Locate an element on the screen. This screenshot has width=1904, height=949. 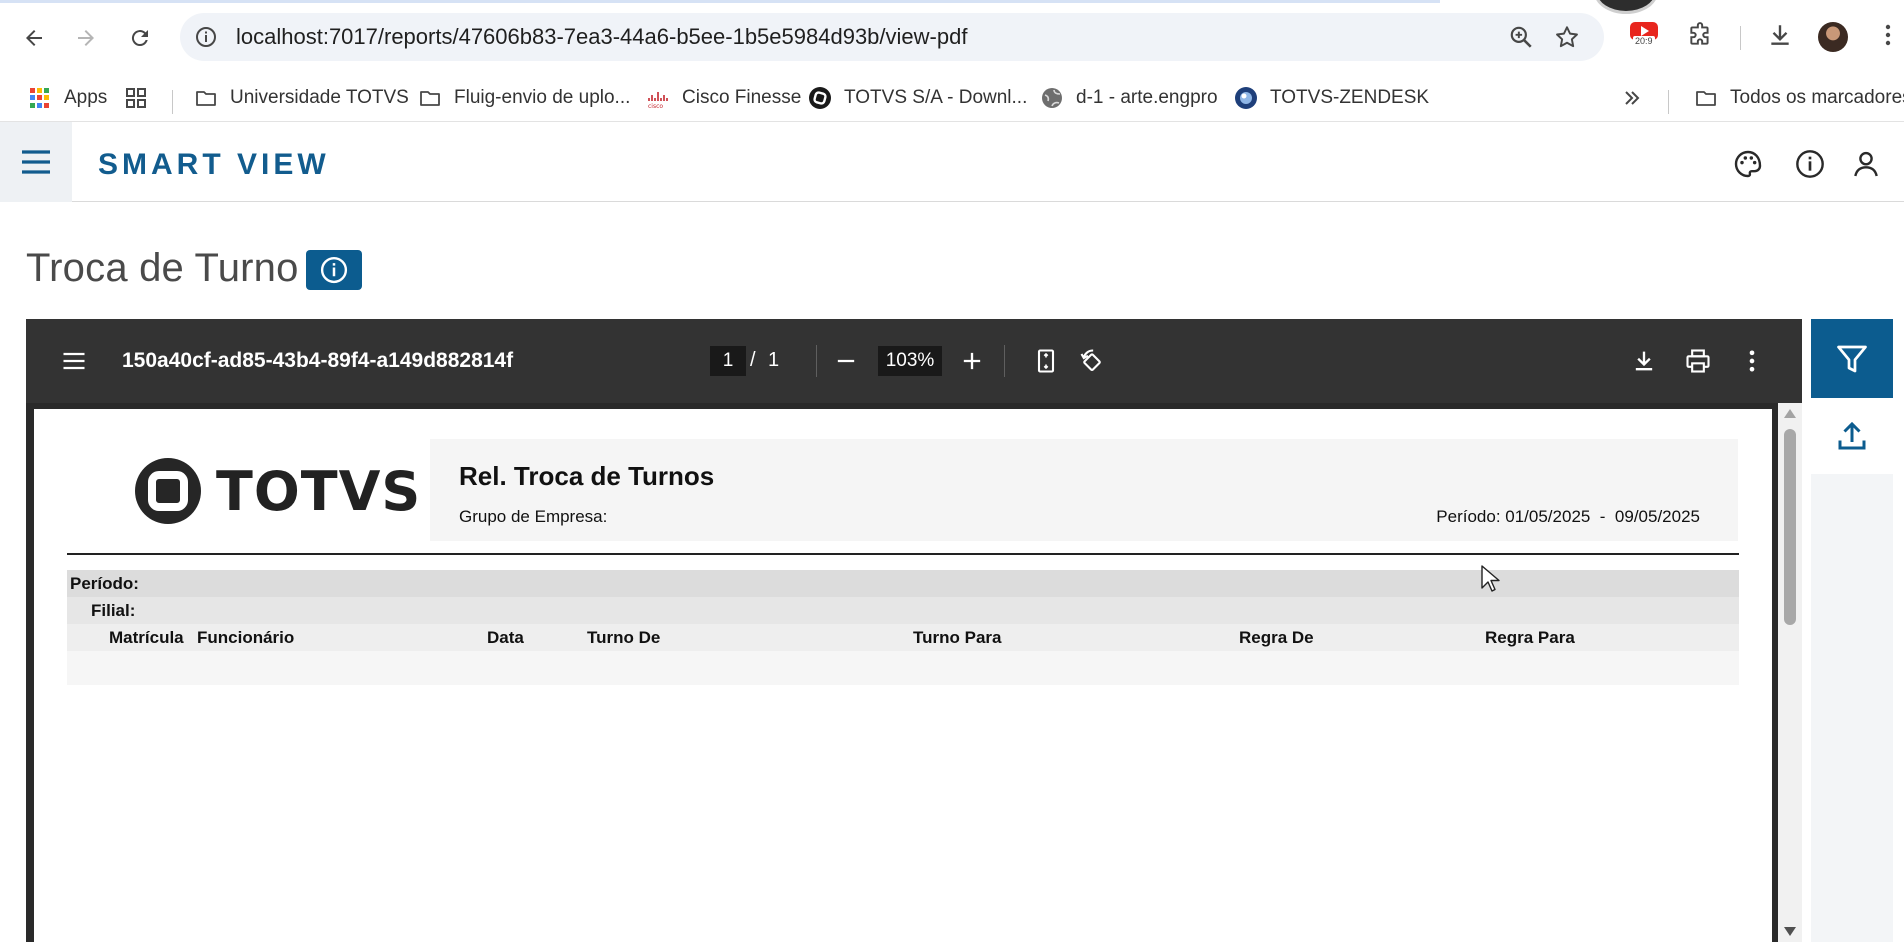
zoom-in-icon is located at coordinates (972, 361).